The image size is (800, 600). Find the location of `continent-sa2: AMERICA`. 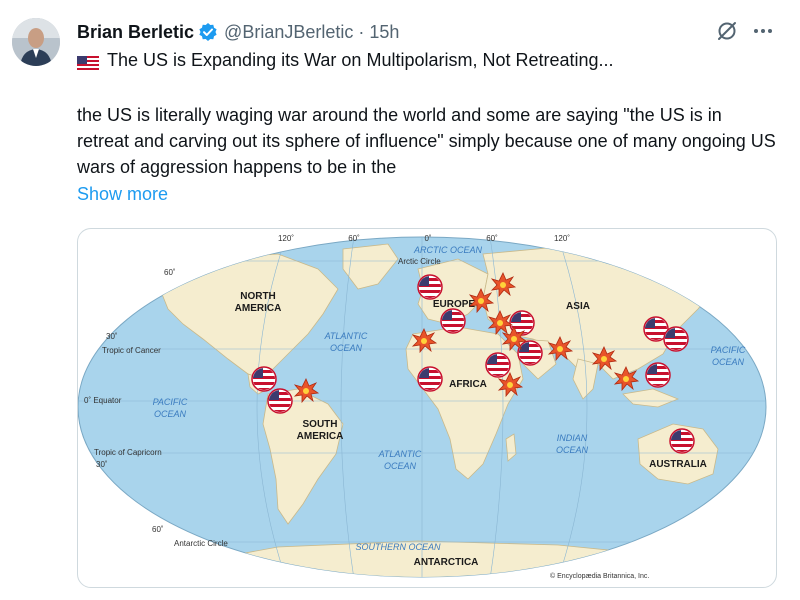

continent-sa2: AMERICA is located at coordinates (320, 436).